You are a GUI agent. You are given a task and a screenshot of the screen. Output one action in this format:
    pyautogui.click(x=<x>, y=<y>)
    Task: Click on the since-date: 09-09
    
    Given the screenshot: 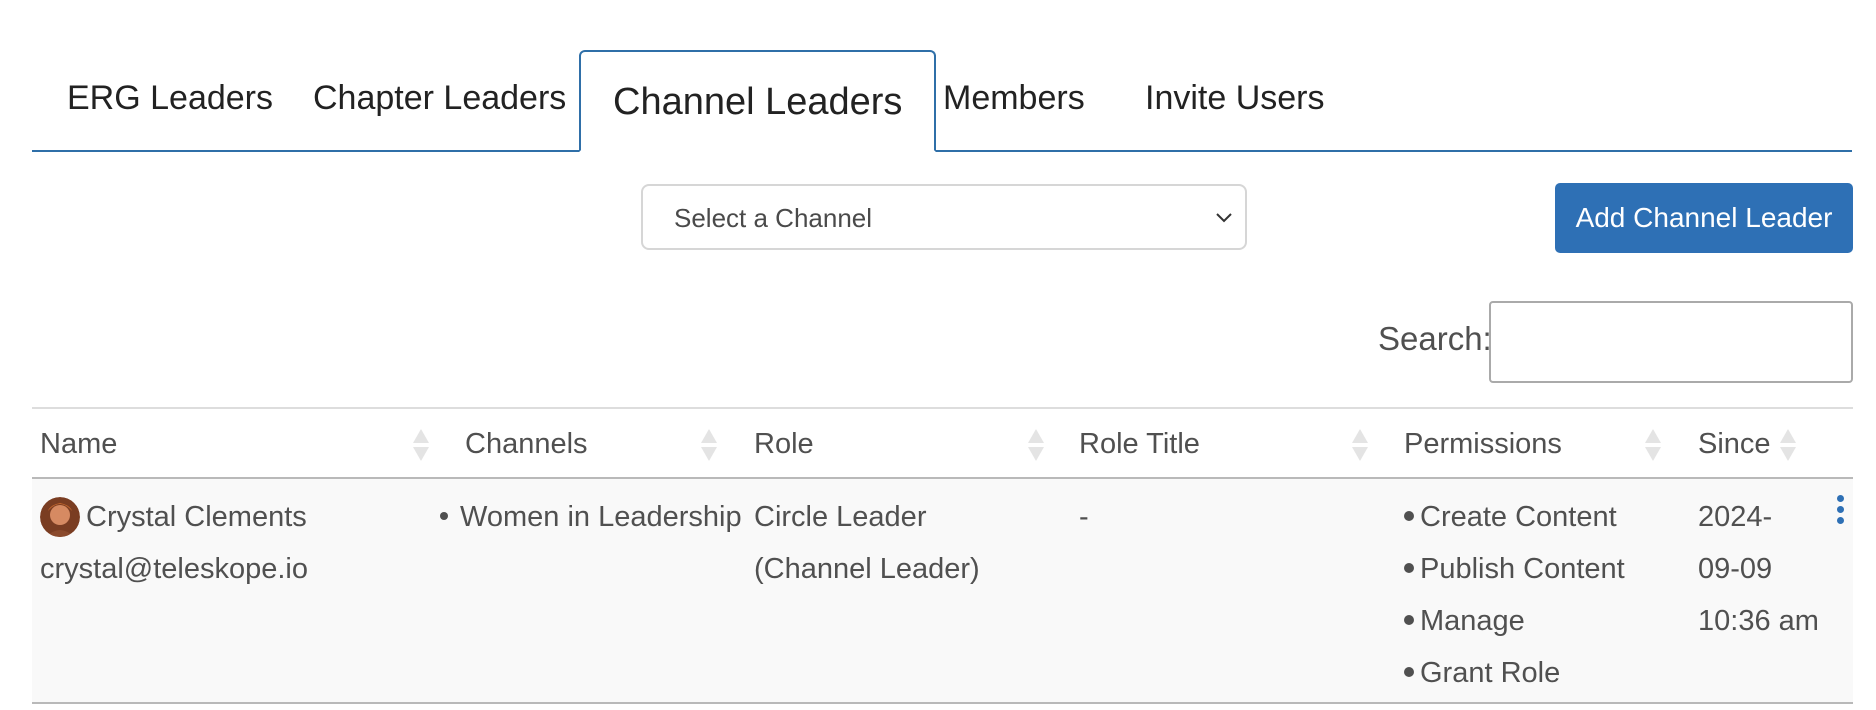 What is the action you would take?
    pyautogui.click(x=1735, y=569)
    